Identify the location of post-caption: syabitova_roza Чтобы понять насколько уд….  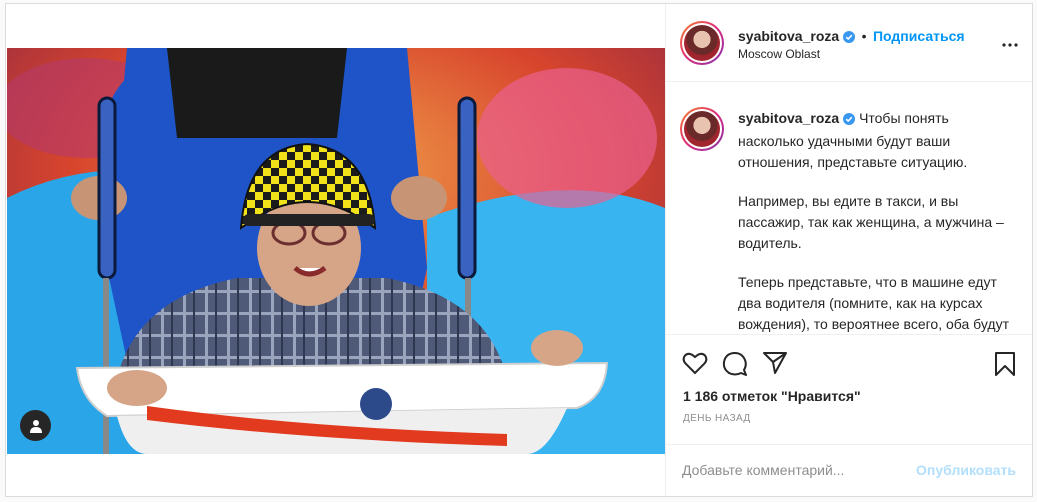
(878, 221).